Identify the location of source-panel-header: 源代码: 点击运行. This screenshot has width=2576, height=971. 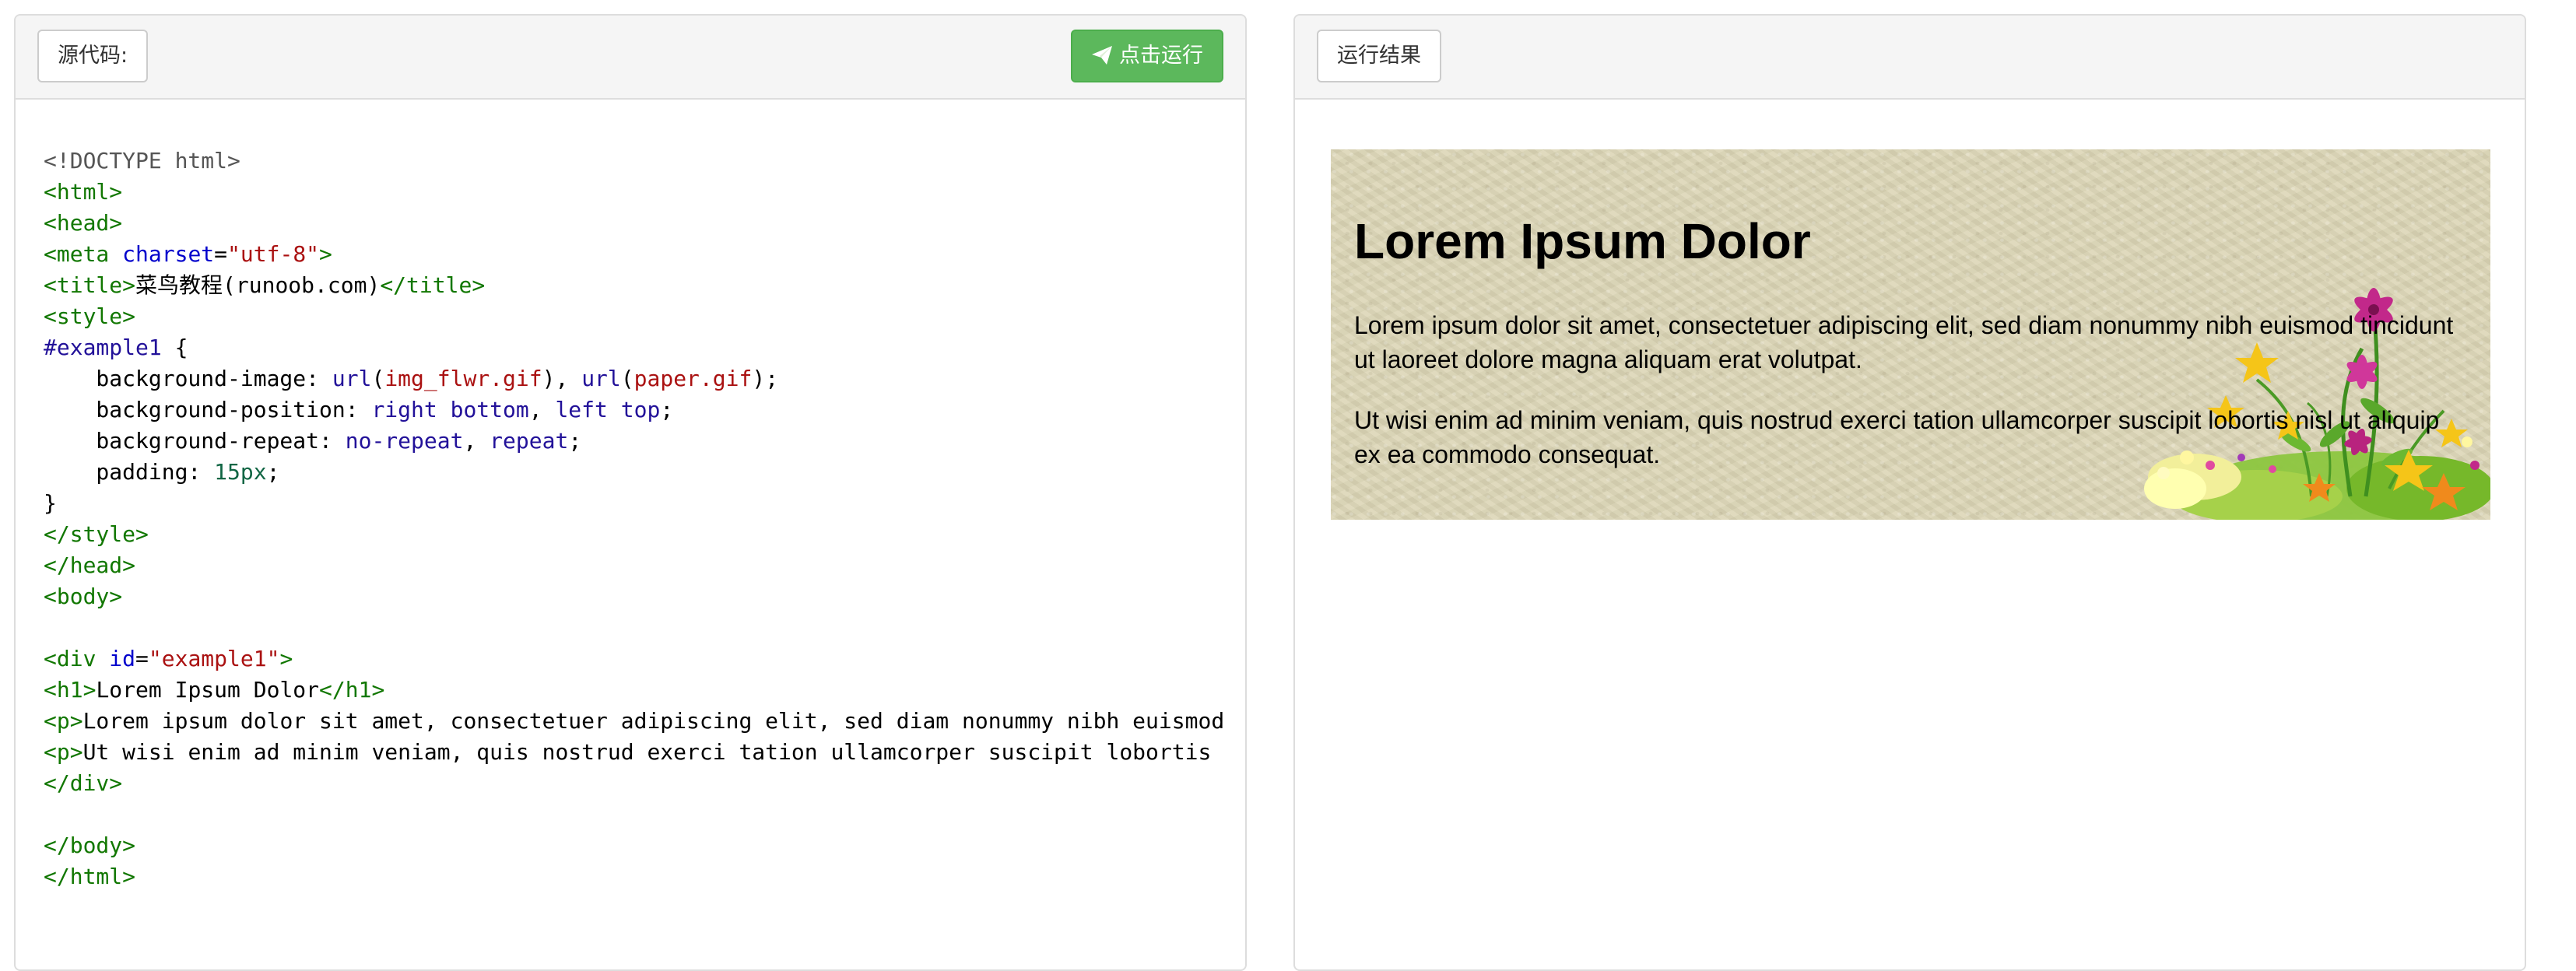
(631, 58).